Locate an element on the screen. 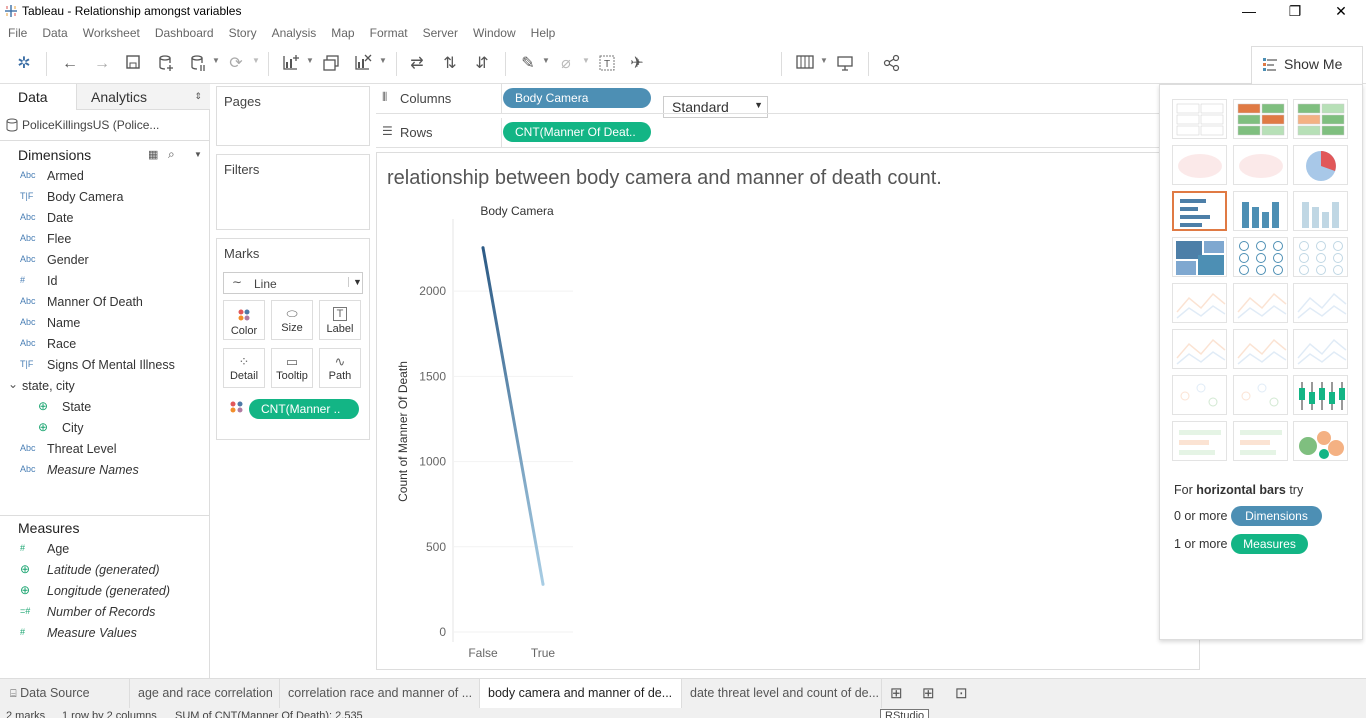 This screenshot has height=718, width=1366. label-button: T Label is located at coordinates (340, 320).